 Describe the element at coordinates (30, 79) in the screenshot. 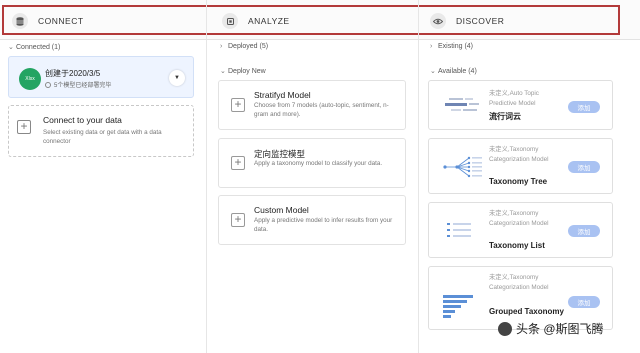

I see `xlsx-file-icon: Xlsx` at that location.